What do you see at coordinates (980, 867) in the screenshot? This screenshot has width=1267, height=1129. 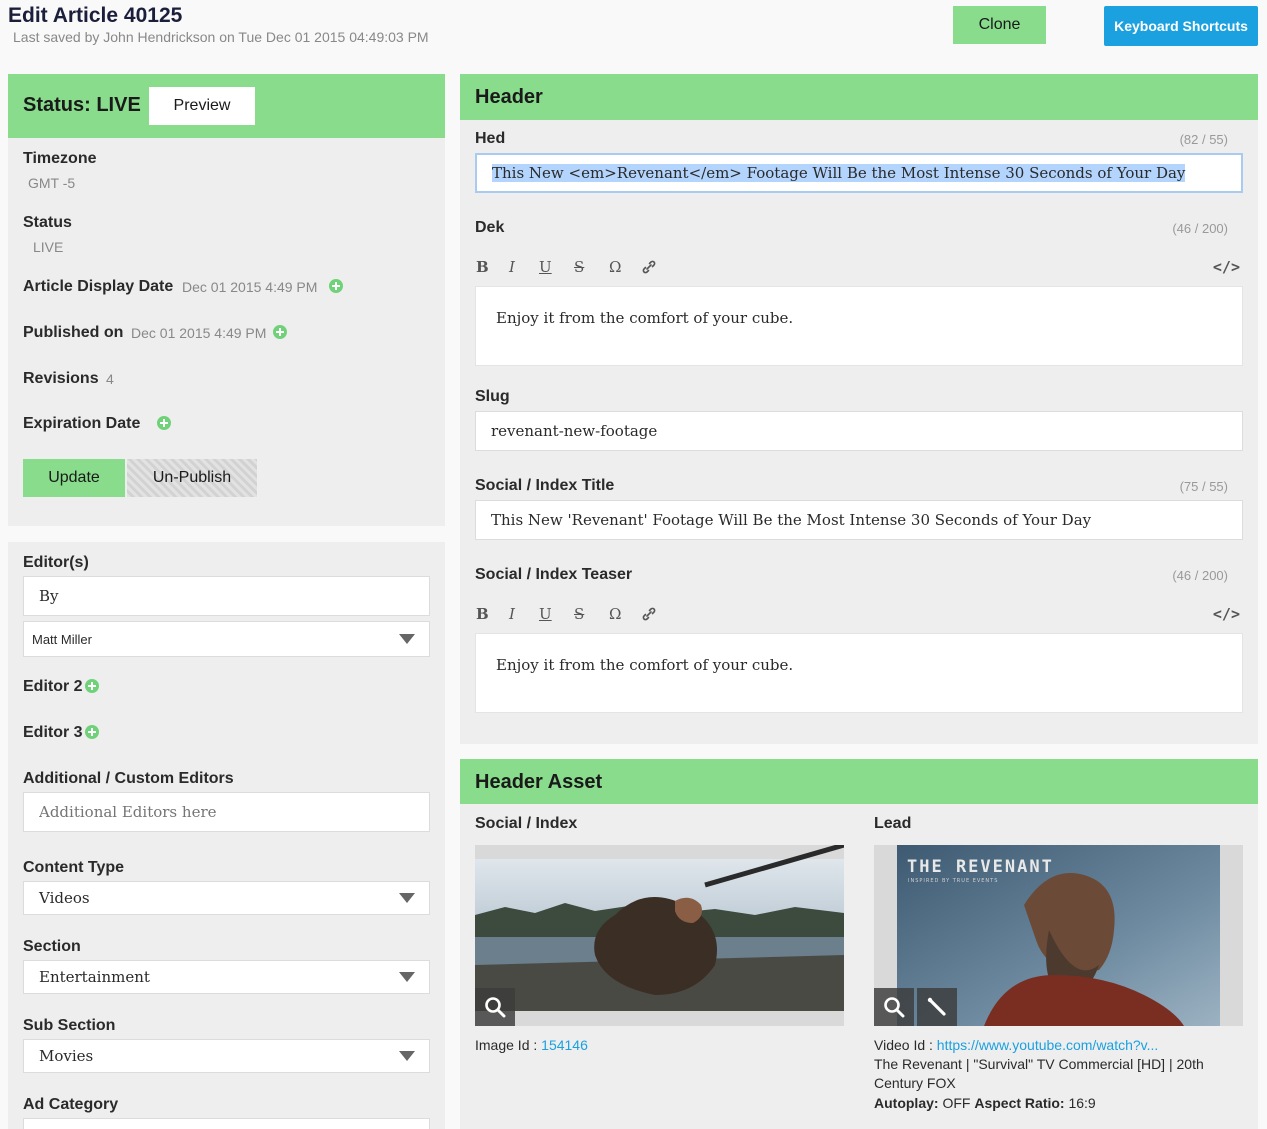 I see `poster-title: THE REVENANT` at bounding box center [980, 867].